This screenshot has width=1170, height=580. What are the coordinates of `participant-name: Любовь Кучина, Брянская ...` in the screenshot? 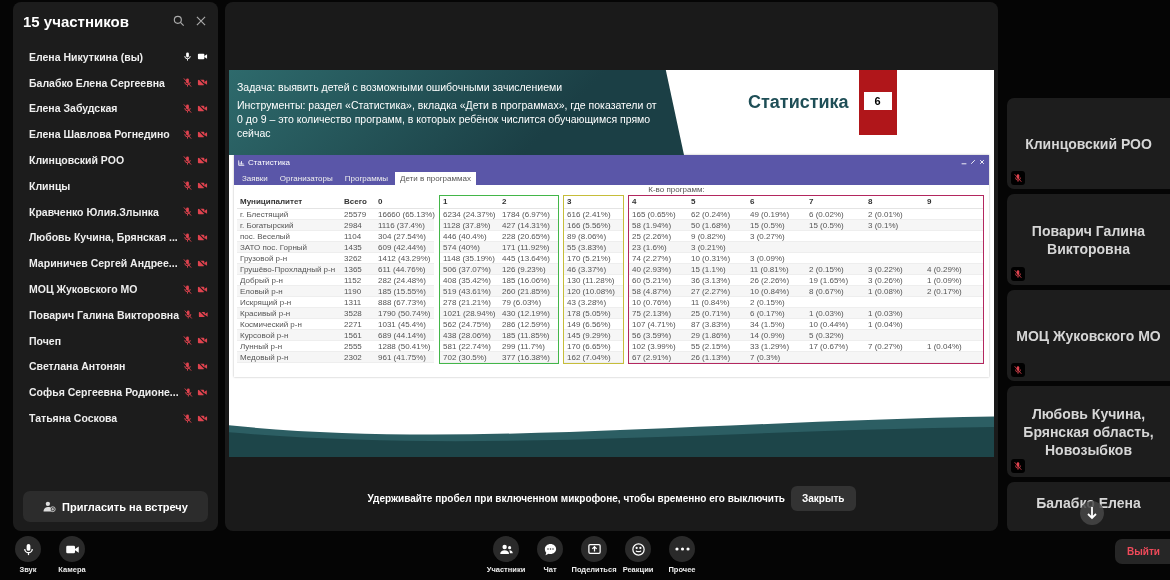 It's located at (103, 237).